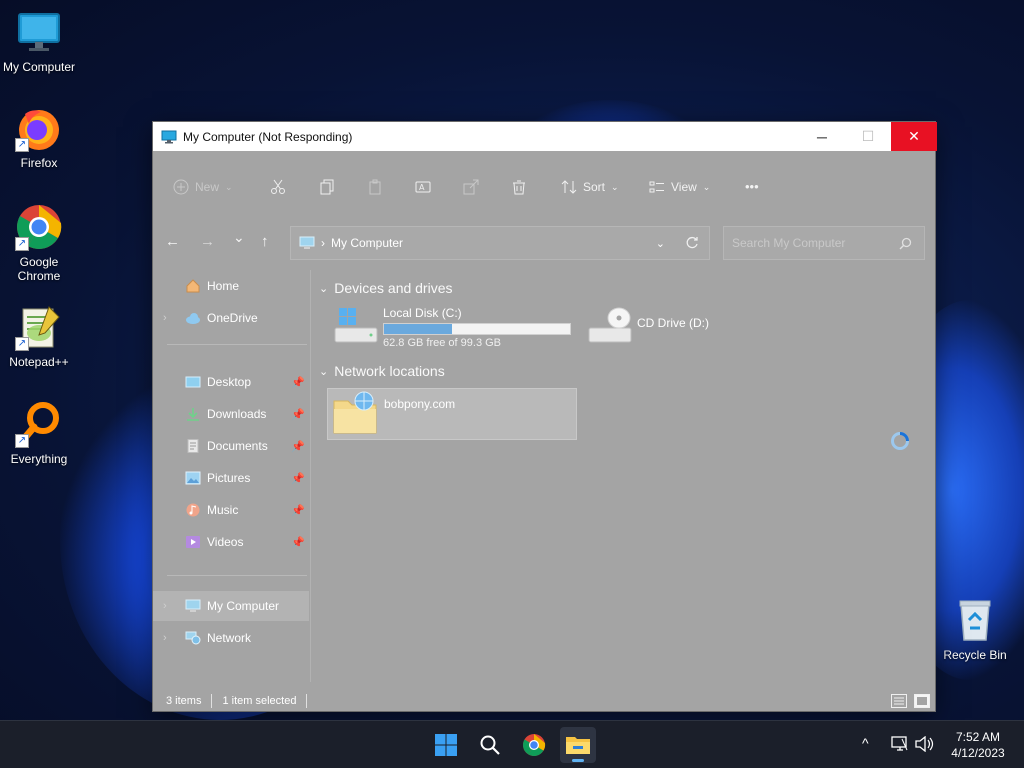  Describe the element at coordinates (500, 243) in the screenshot. I see `address-bar: › My Computer ⌄` at that location.